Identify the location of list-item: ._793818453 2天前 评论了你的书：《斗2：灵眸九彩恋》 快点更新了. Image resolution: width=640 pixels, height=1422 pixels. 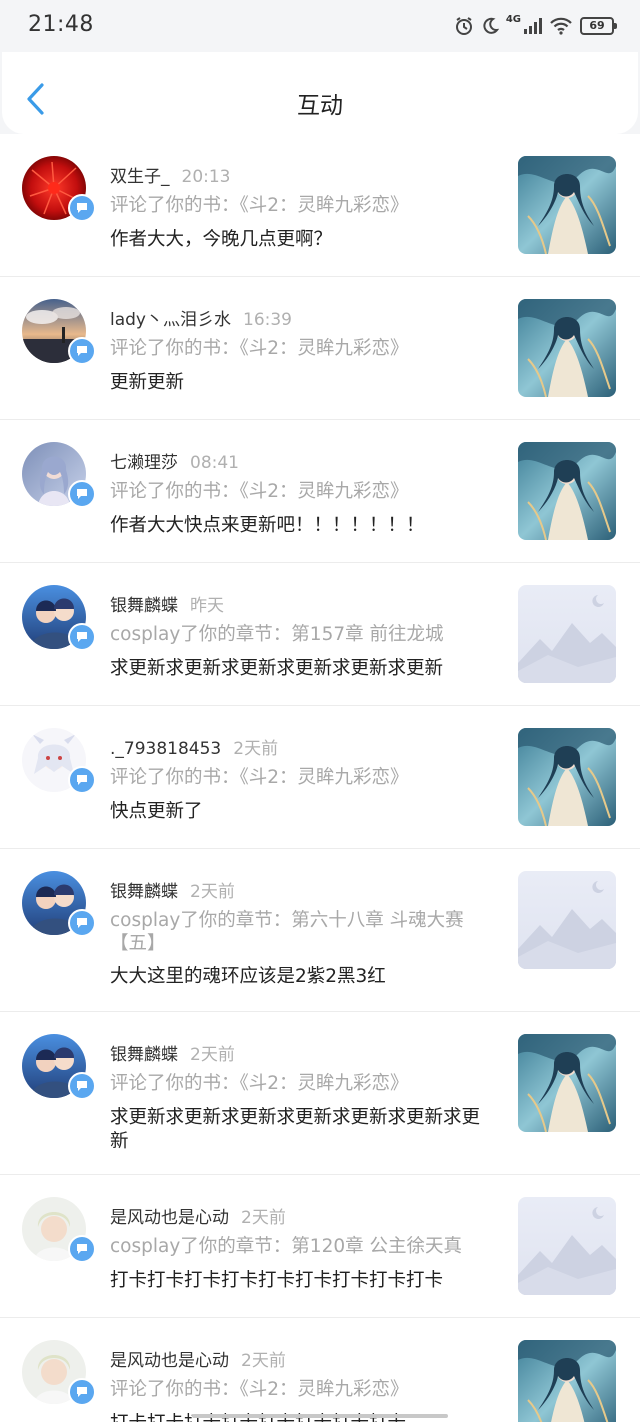
(320, 777).